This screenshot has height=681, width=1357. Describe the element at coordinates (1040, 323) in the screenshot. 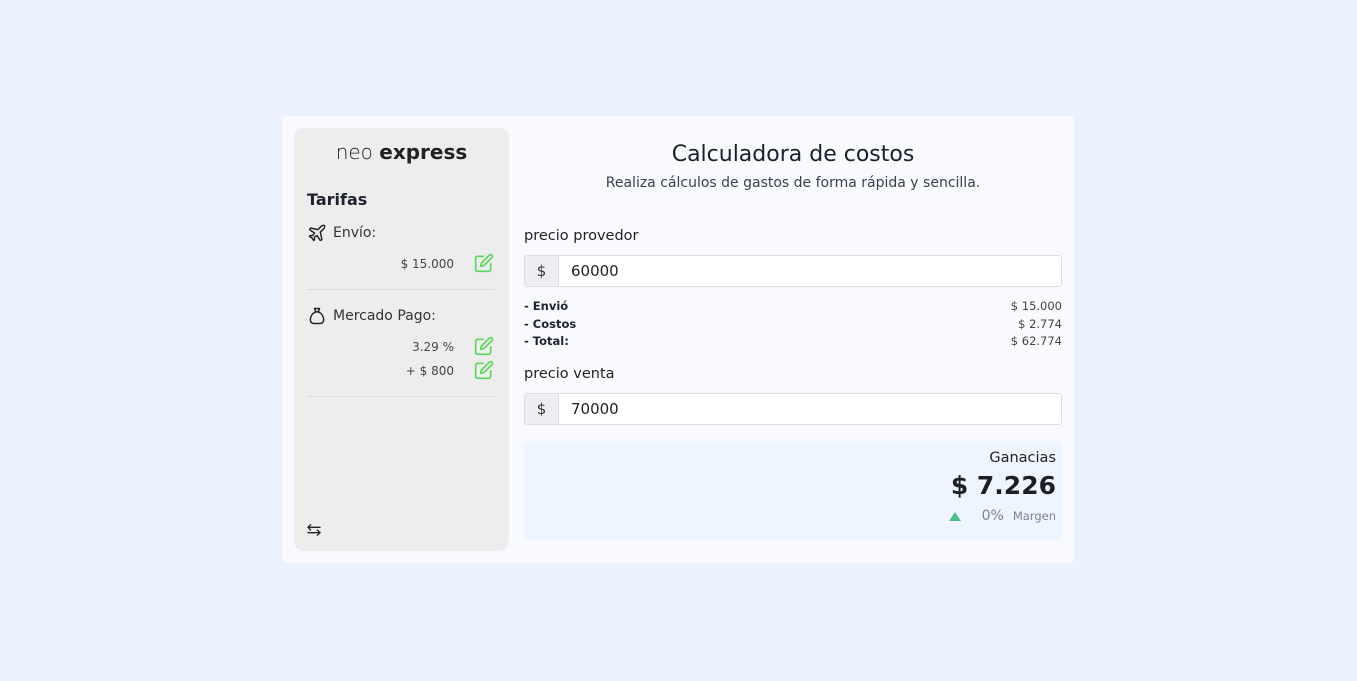

I see `breakdown-value: $ 2.774` at that location.